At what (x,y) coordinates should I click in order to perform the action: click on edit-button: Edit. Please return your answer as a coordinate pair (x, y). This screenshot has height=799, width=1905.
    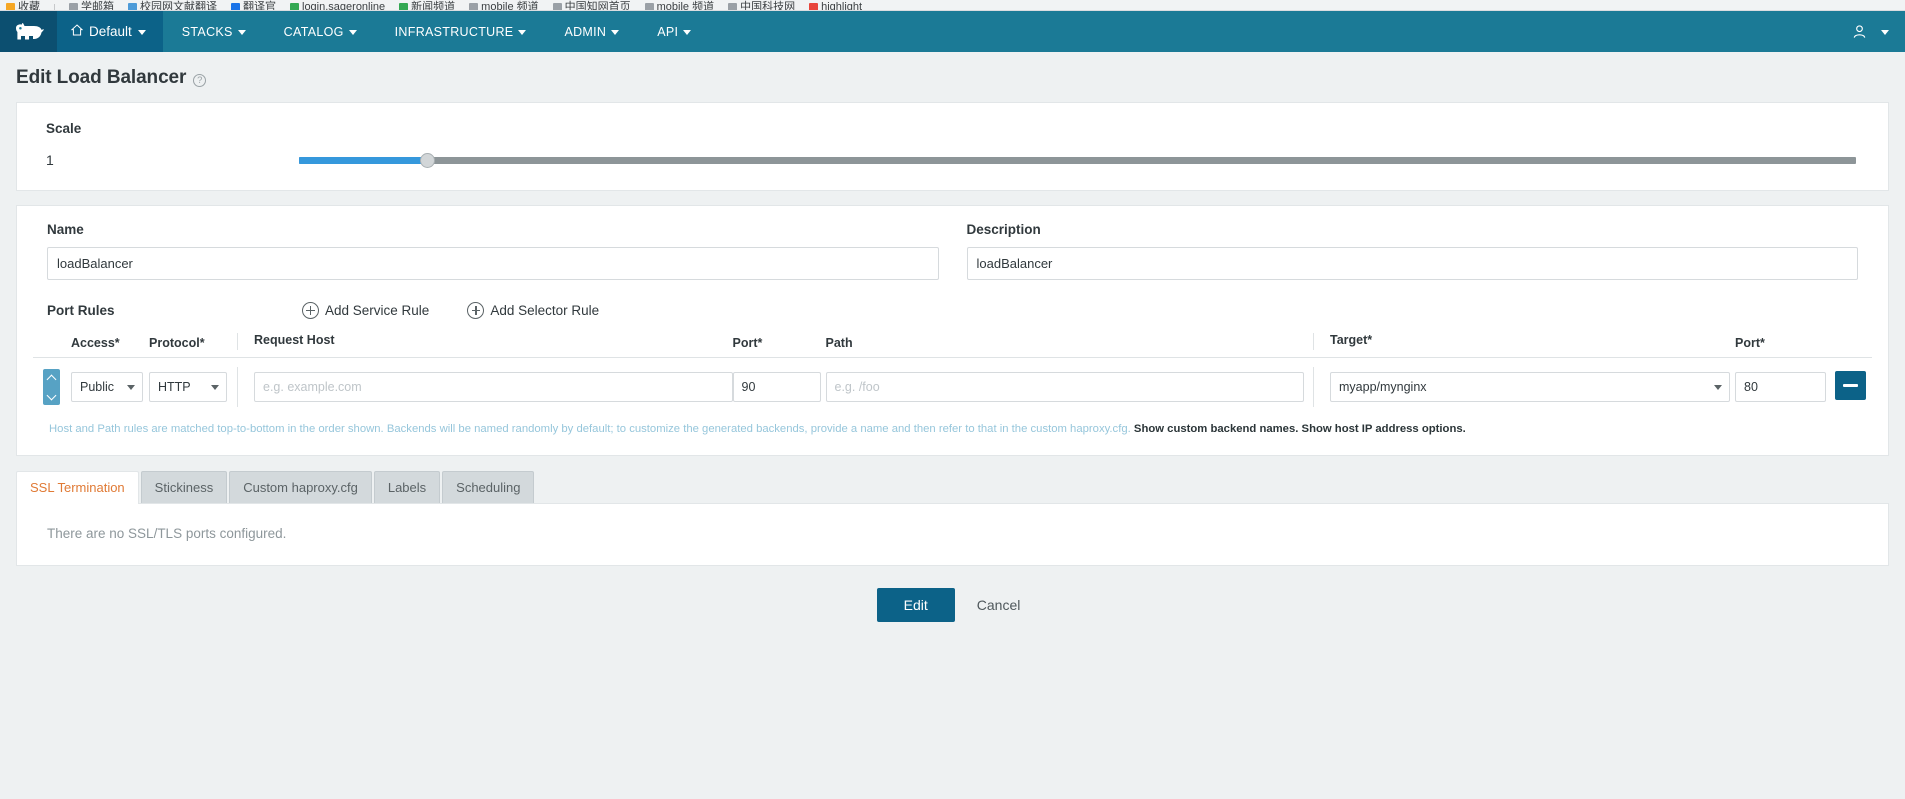
    Looking at the image, I should click on (915, 604).